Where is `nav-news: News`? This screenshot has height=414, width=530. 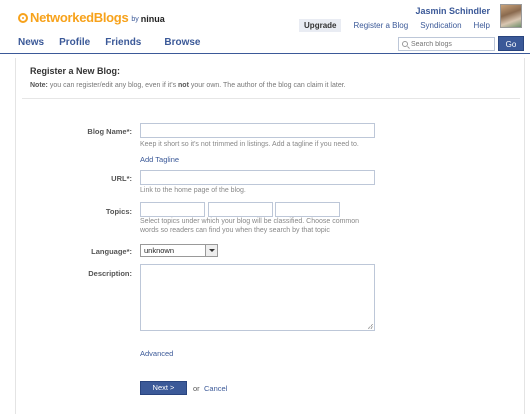 nav-news: News is located at coordinates (31, 42).